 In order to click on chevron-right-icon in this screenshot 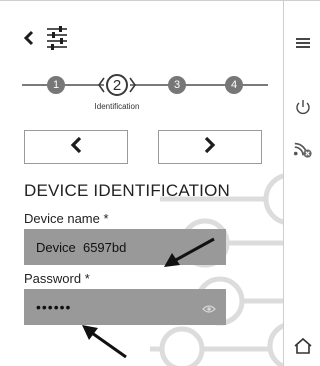, I will do `click(210, 147)`.